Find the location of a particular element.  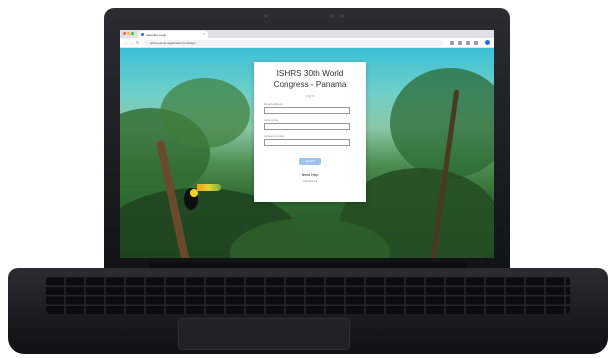

page-title: ISHRS 30th World Congress - Panama is located at coordinates (310, 79).